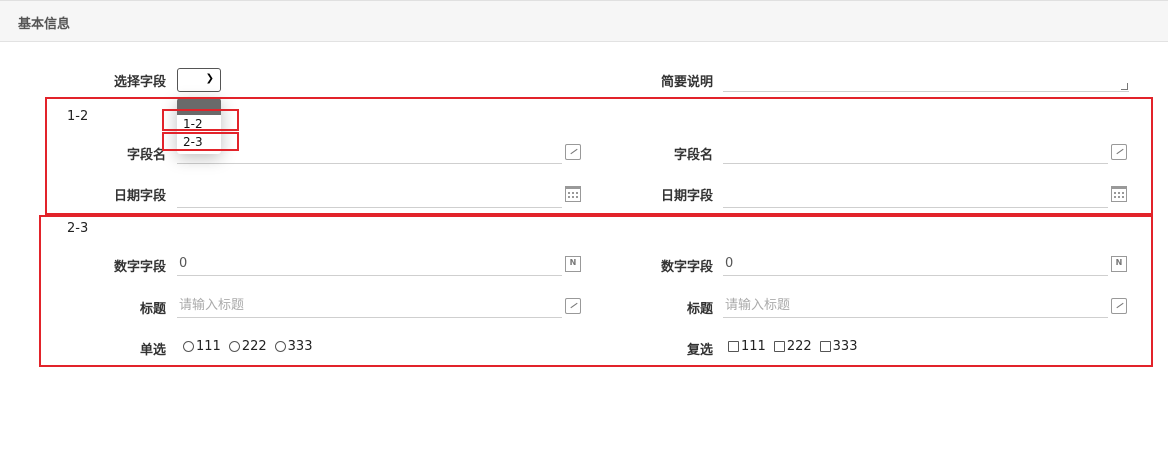 Image resolution: width=1168 pixels, height=460 pixels. Describe the element at coordinates (208, 346) in the screenshot. I see `radio-option-label: 111` at that location.